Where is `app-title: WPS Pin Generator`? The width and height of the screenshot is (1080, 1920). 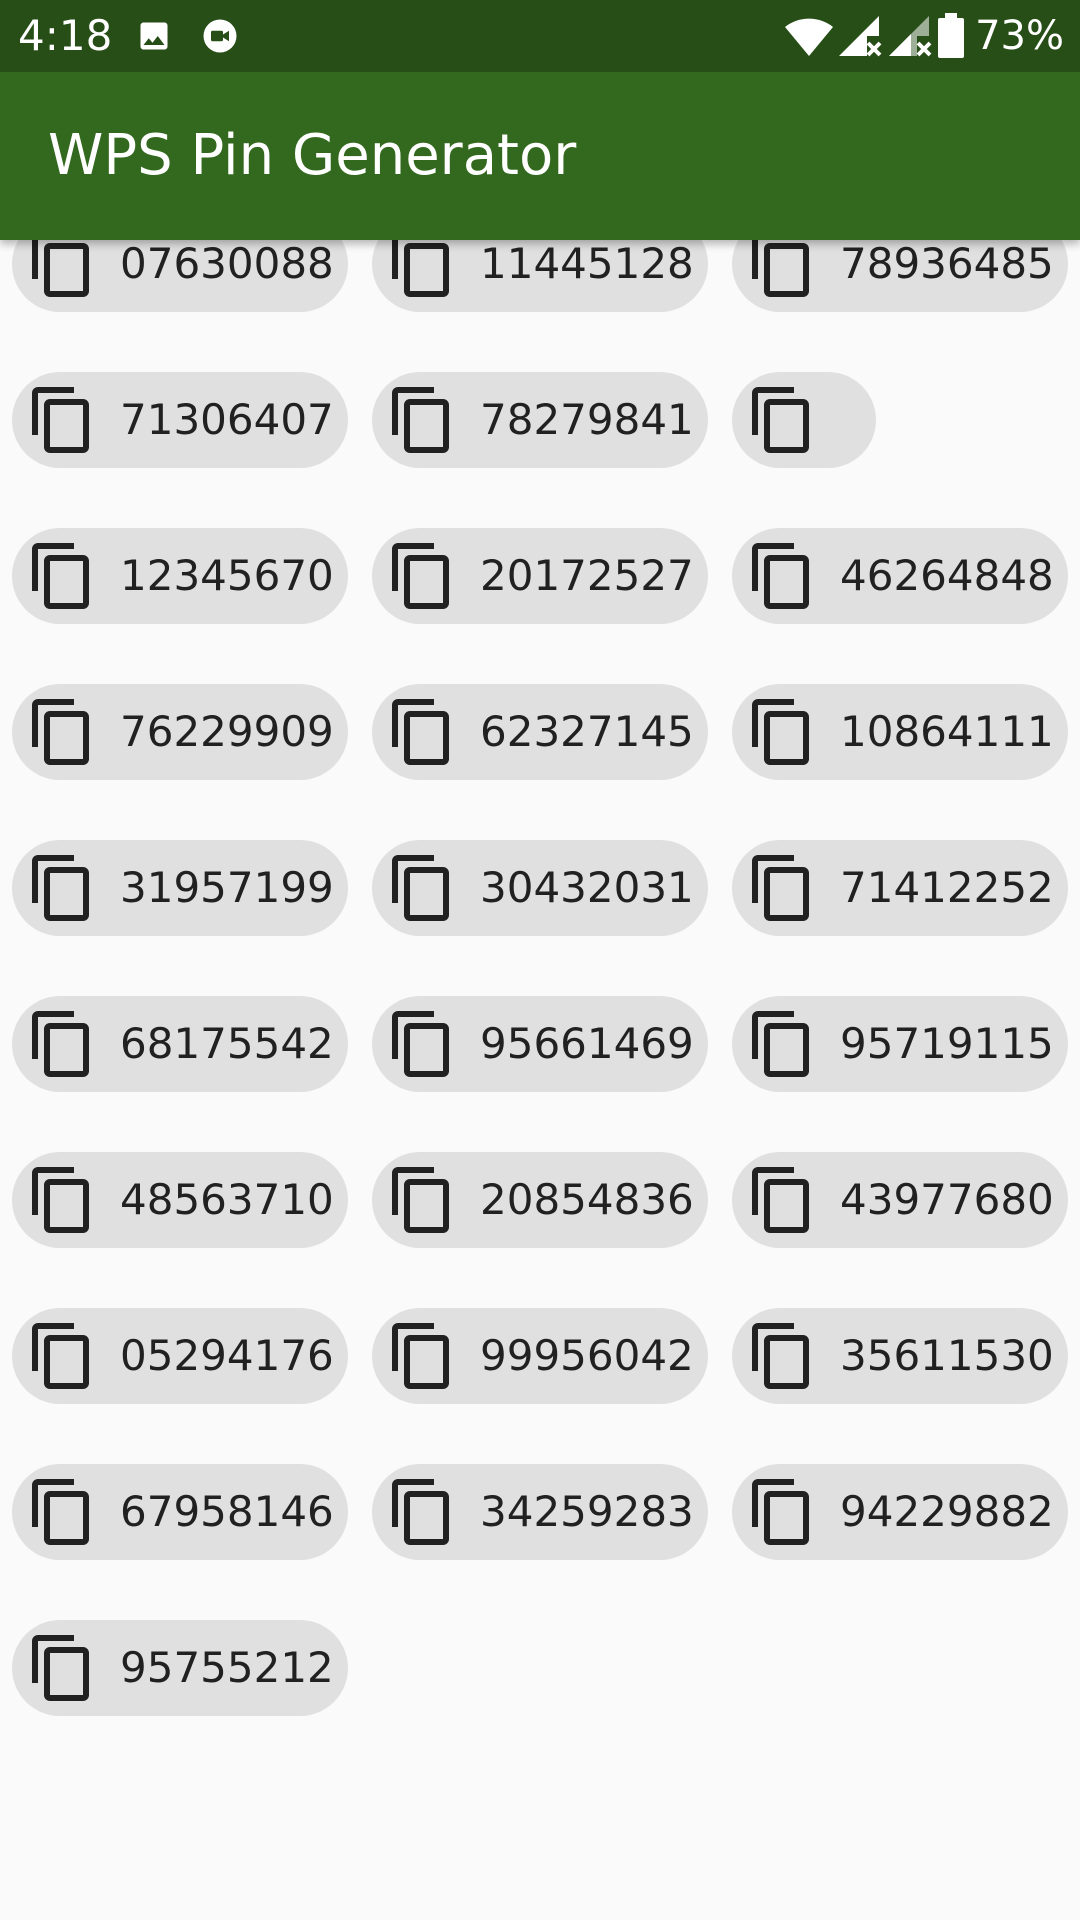
app-title: WPS Pin Generator is located at coordinates (312, 155).